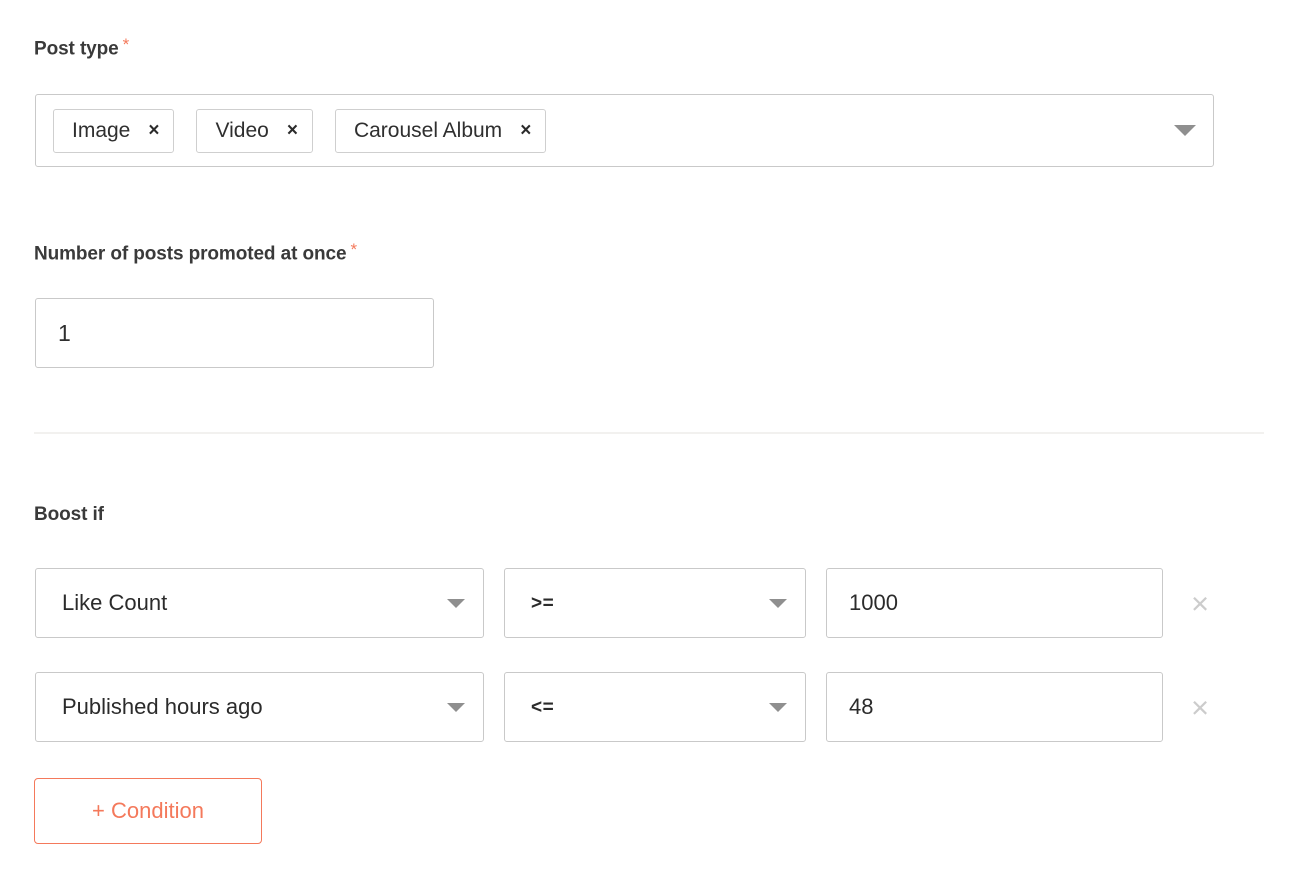 The height and width of the screenshot is (884, 1298). What do you see at coordinates (126, 44) in the screenshot?
I see `post-type-required-asterisk: *` at bounding box center [126, 44].